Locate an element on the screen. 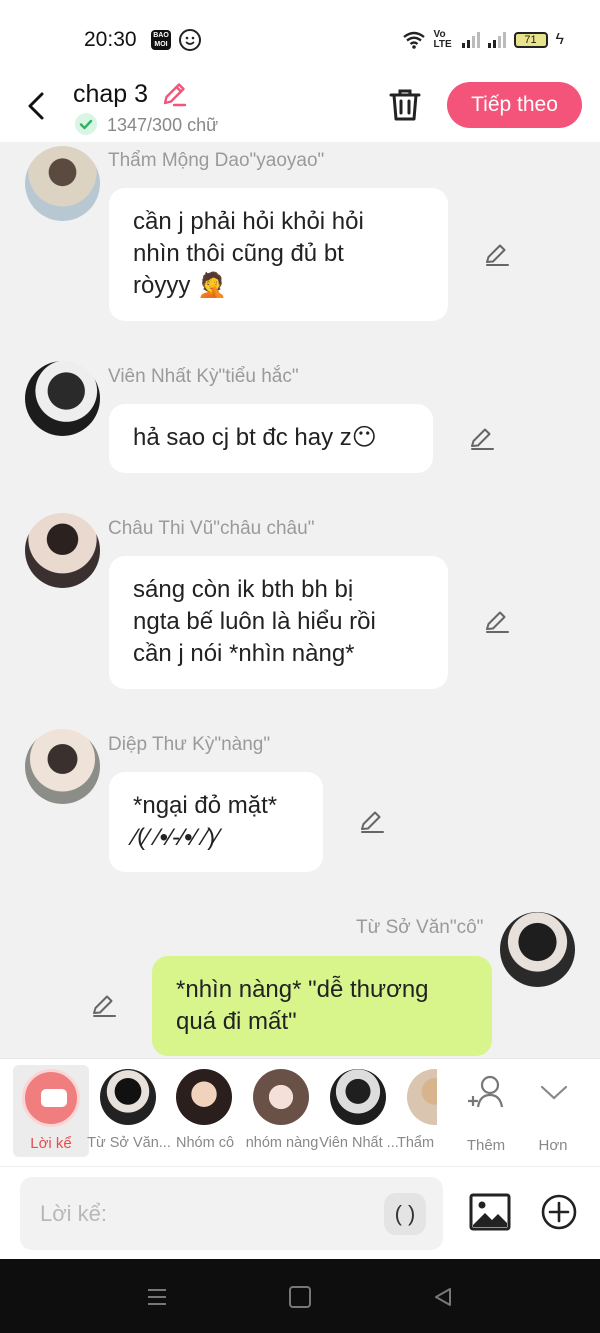 The image size is (600, 1333). more-label: Hơn is located at coordinates (553, 1145).